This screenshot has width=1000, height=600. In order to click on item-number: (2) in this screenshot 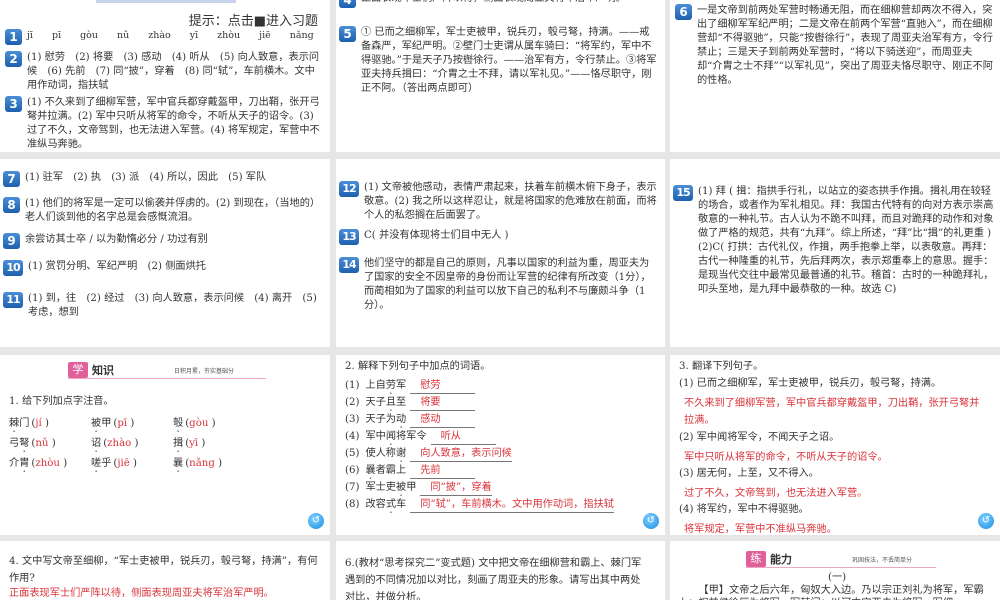, I will do `click(352, 402)`.